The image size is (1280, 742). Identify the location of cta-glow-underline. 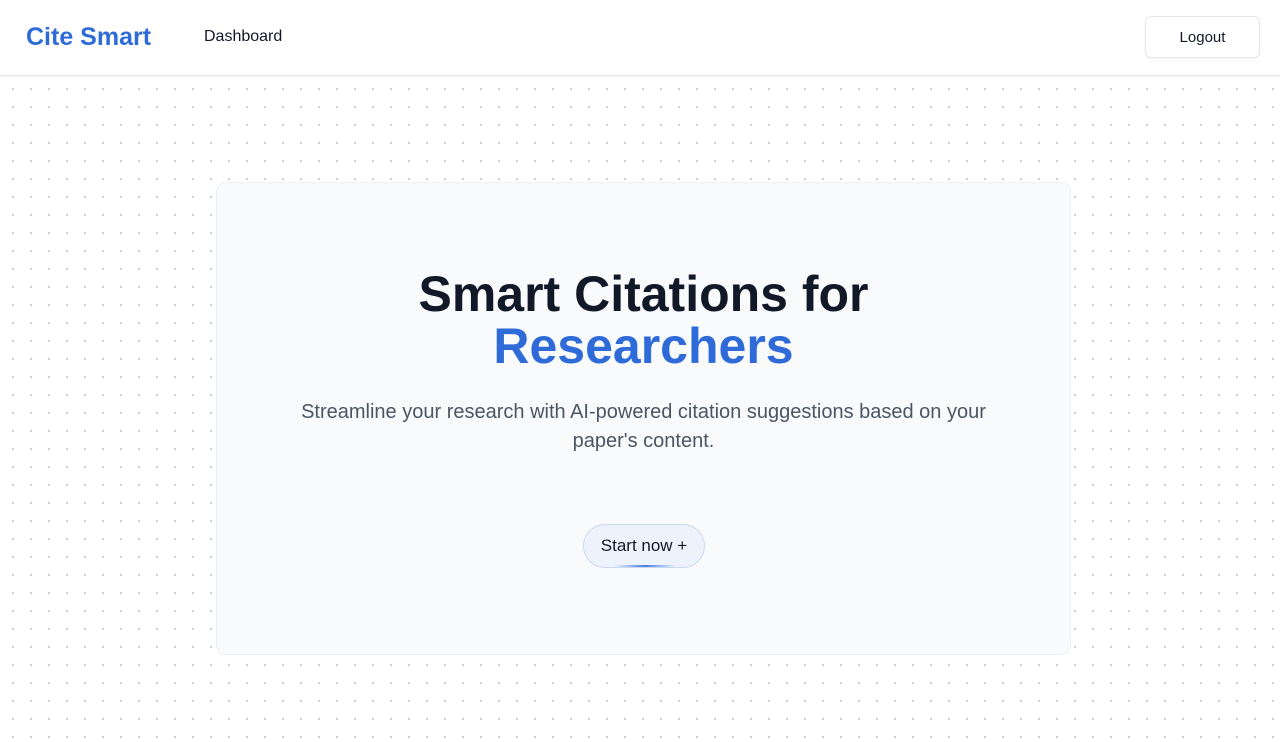
(645, 566).